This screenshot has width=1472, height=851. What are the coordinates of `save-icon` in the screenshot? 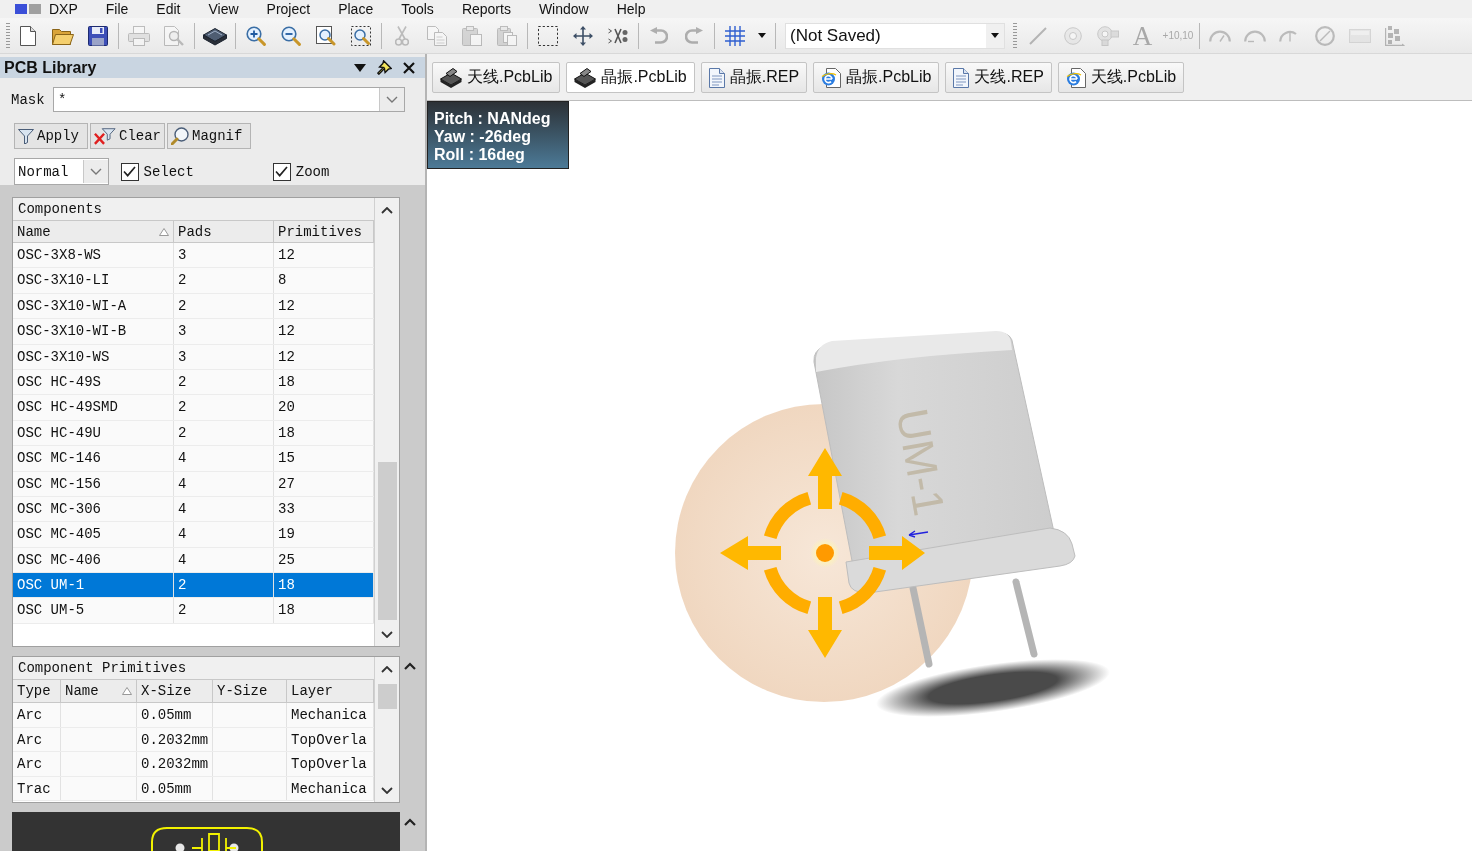 It's located at (97, 35).